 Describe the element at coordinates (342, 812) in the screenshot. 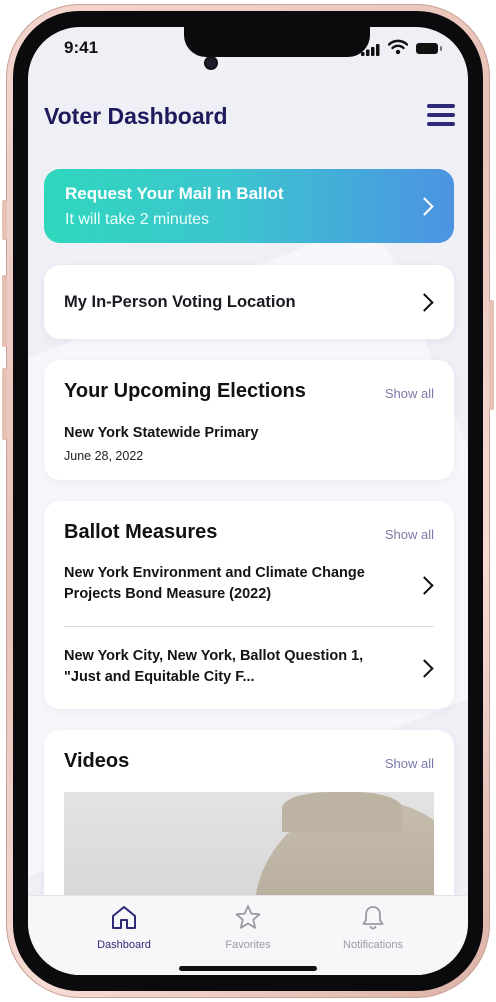

I see `dome-cap-image` at that location.